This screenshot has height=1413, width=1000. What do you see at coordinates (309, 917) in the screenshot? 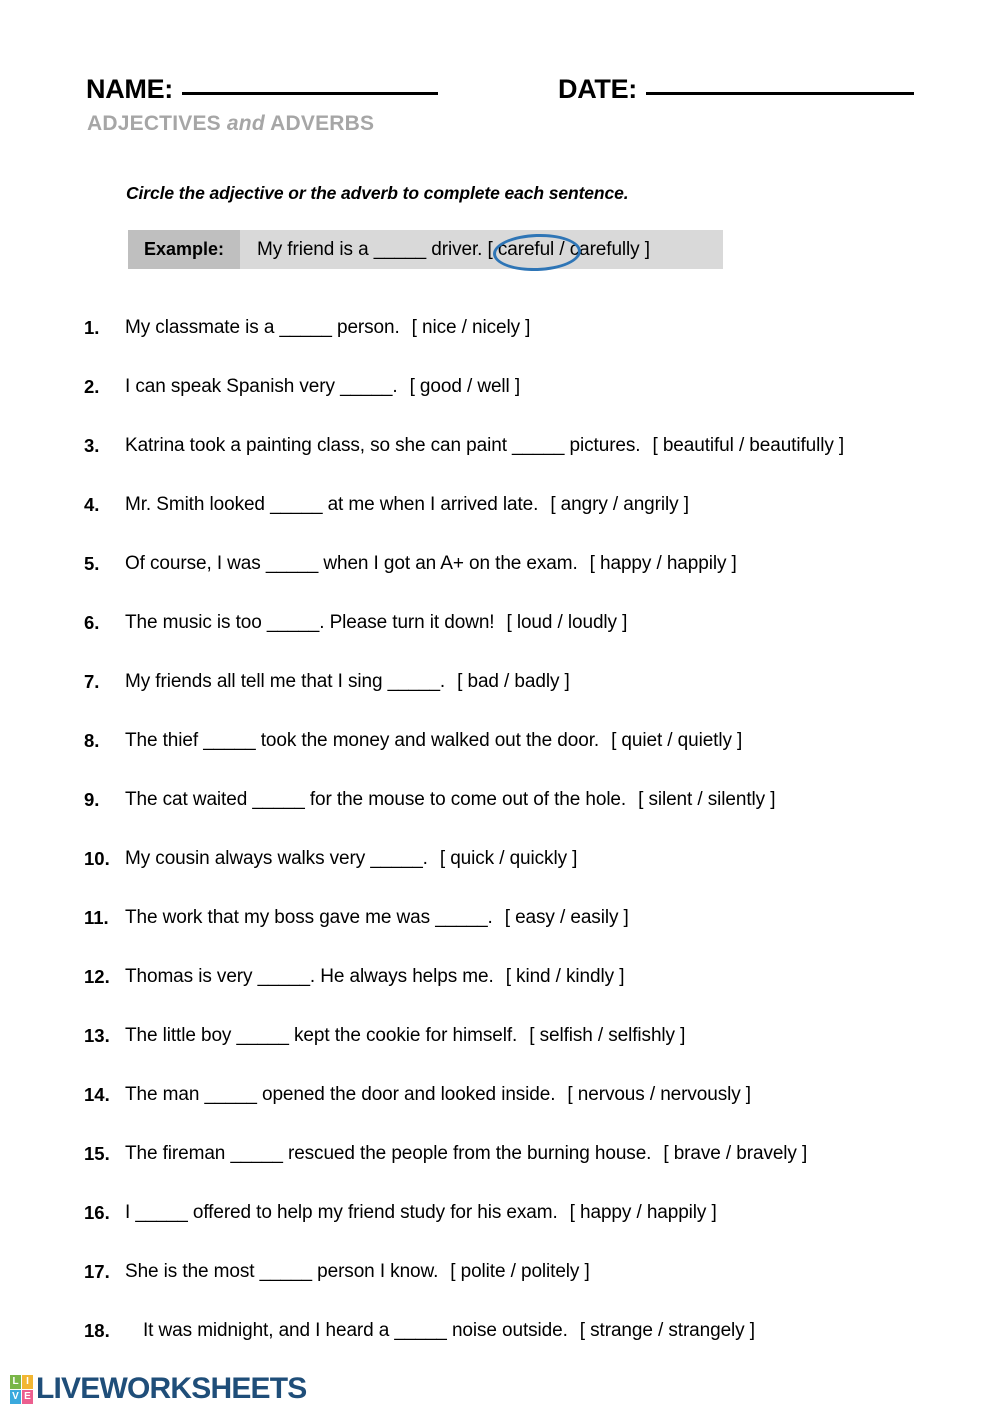
I see `question-sentence: The work that my boss gave me was _____.` at bounding box center [309, 917].